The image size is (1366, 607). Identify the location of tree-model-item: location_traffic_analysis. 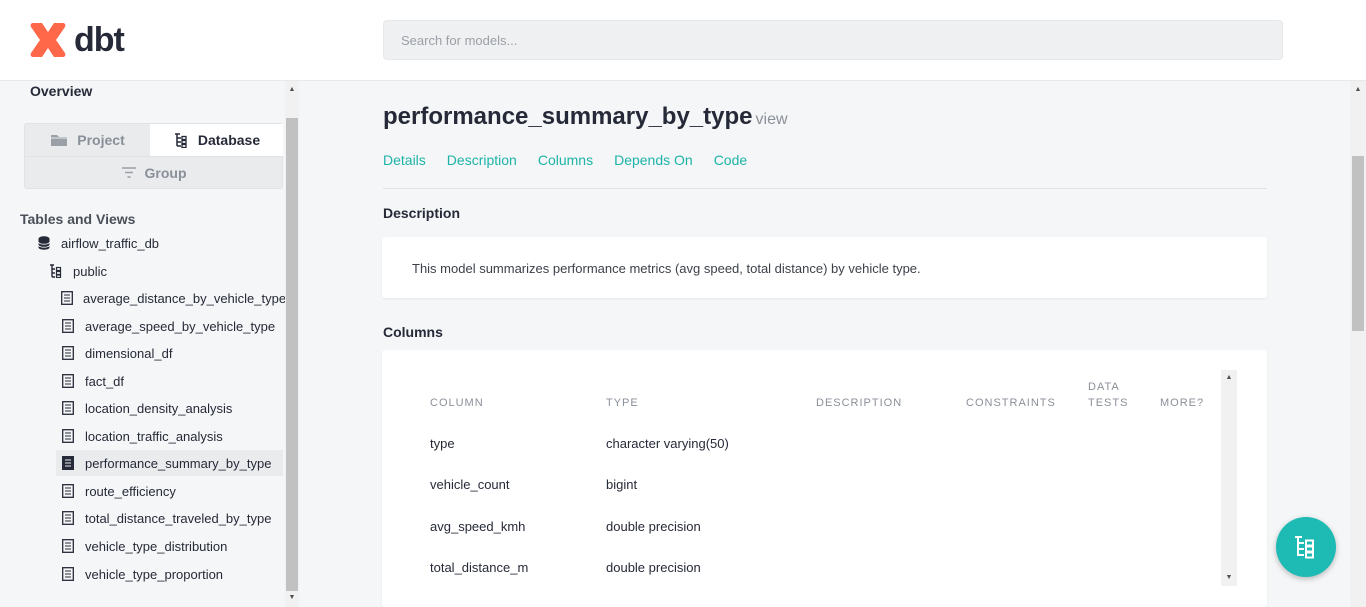
(169, 436).